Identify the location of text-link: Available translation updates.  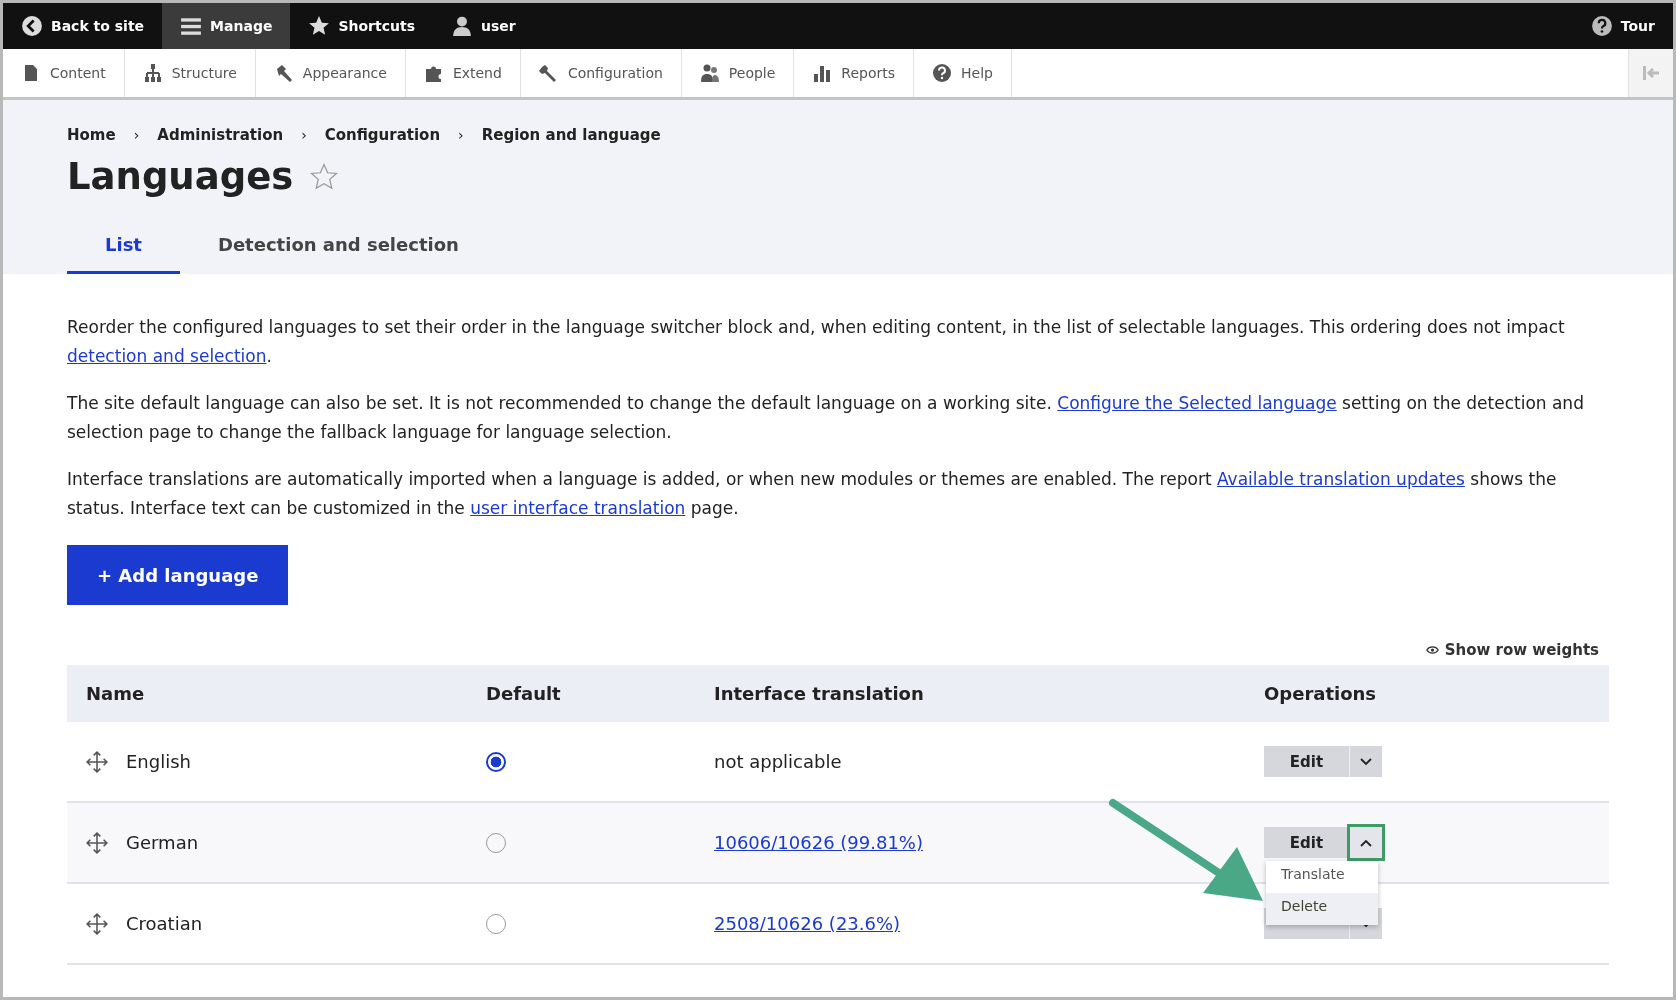
(1340, 479).